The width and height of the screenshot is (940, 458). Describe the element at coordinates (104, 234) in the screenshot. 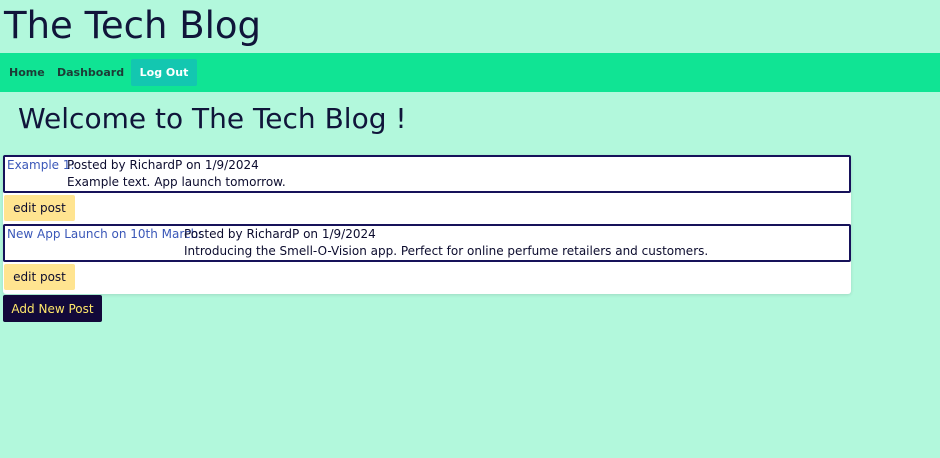

I see `post-title-link: New App Launch on 10th March:` at that location.